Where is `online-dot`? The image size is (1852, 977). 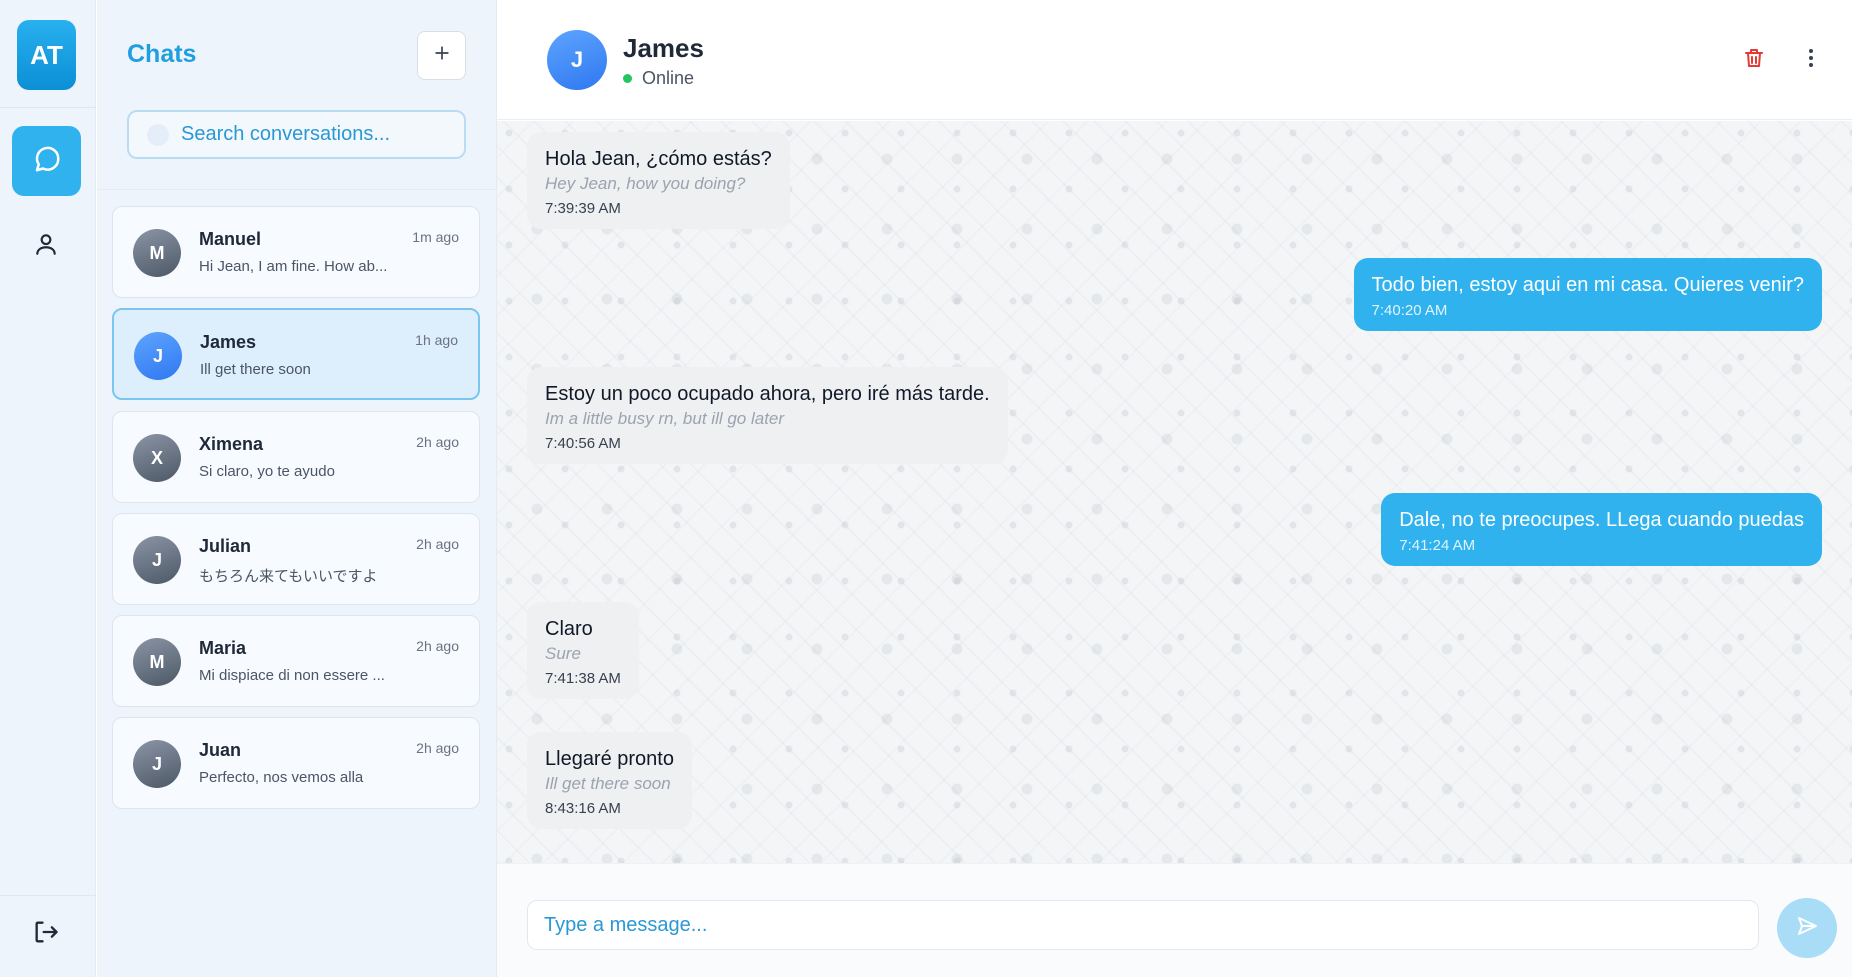
online-dot is located at coordinates (627, 78).